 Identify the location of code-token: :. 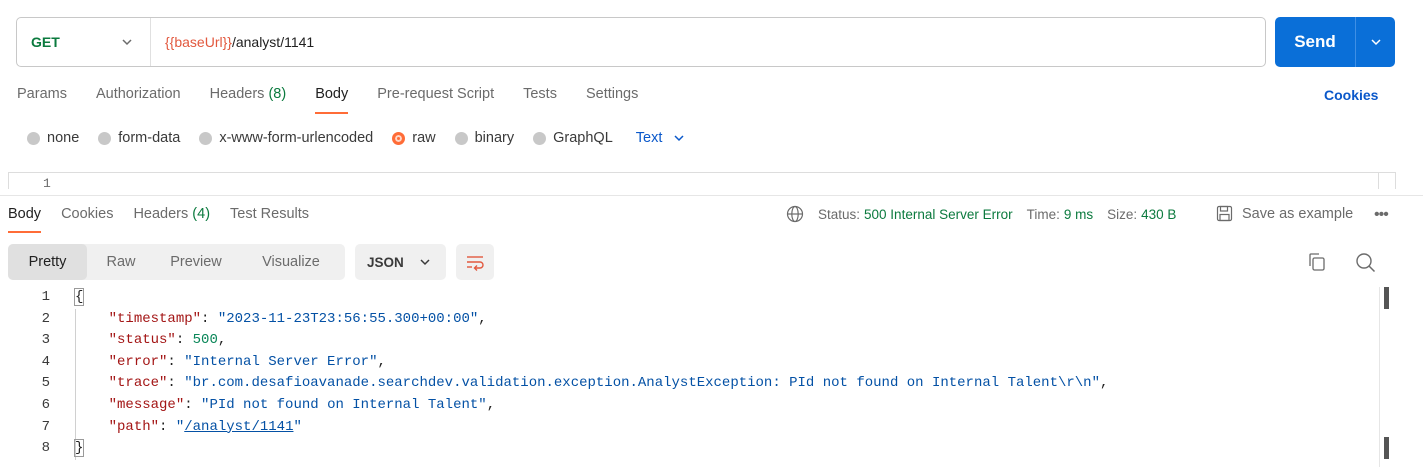
(209, 318).